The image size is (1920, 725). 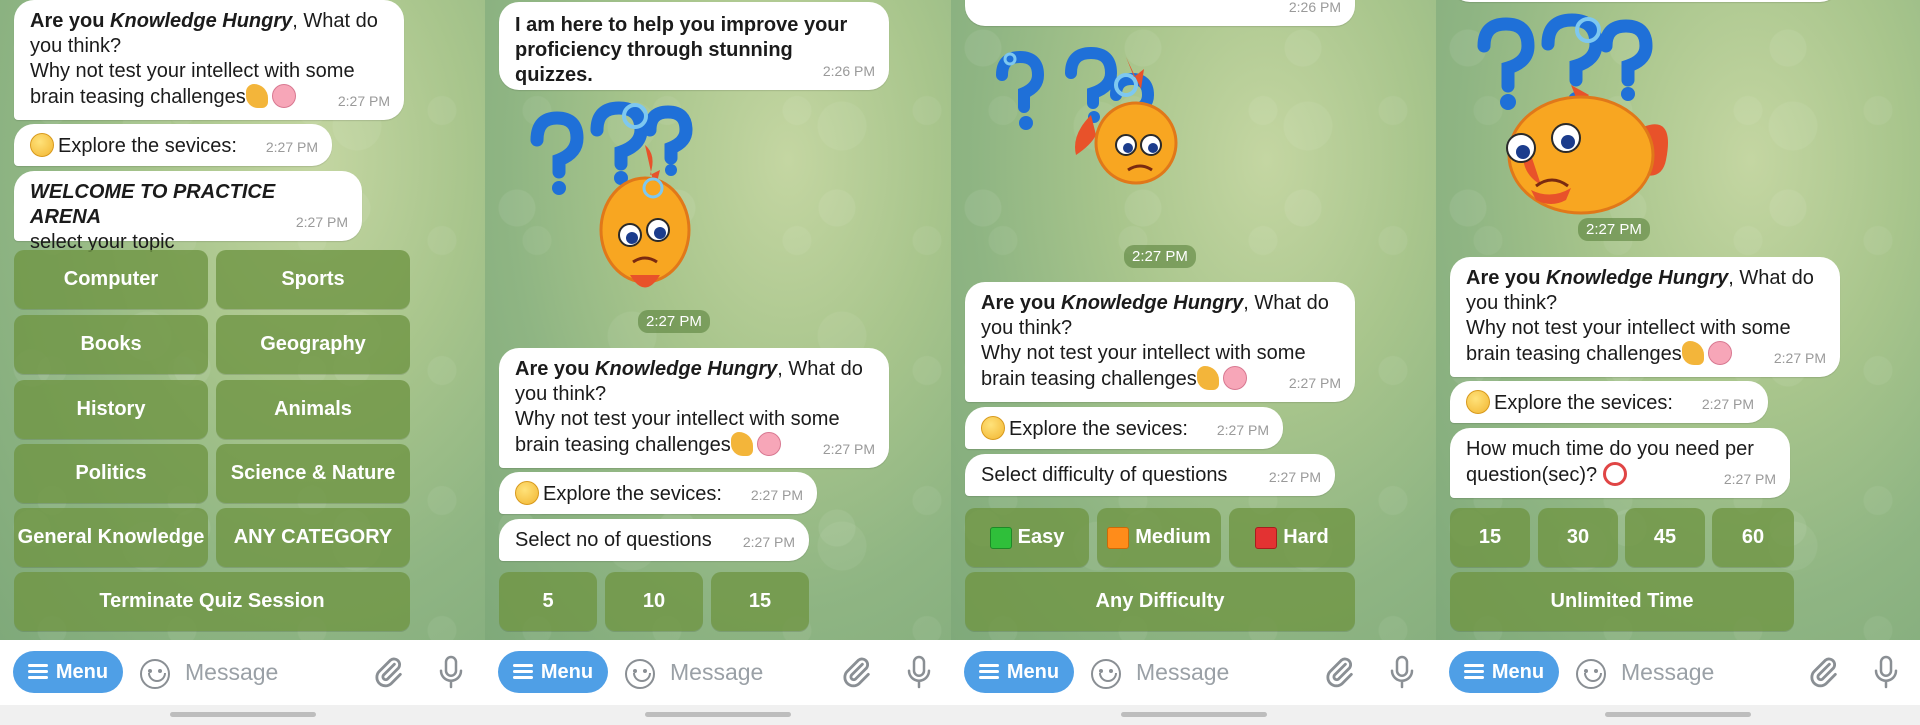 I want to click on orange-square-icon, so click(x=1118, y=537).